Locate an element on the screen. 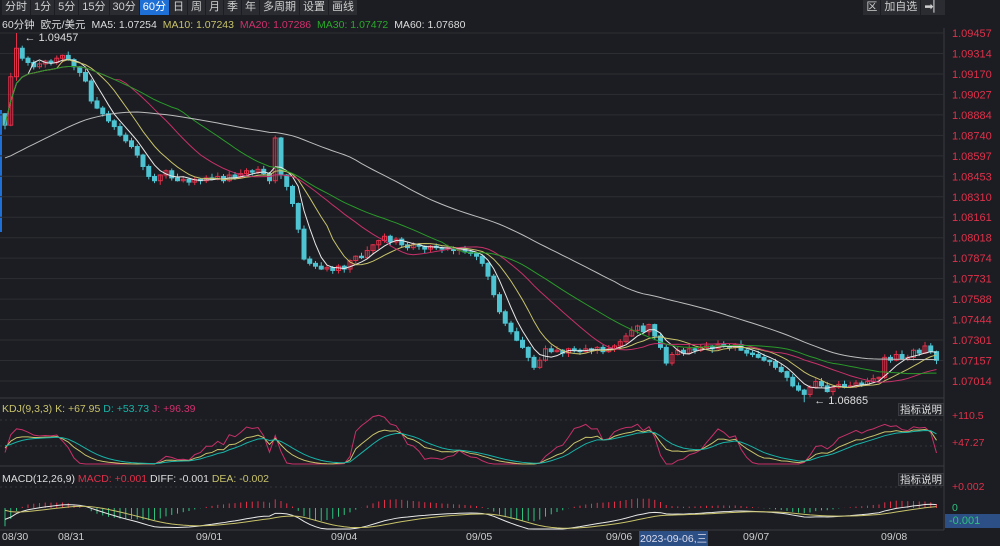 This screenshot has height=546, width=1000. period-tab: 年 is located at coordinates (250, 7).